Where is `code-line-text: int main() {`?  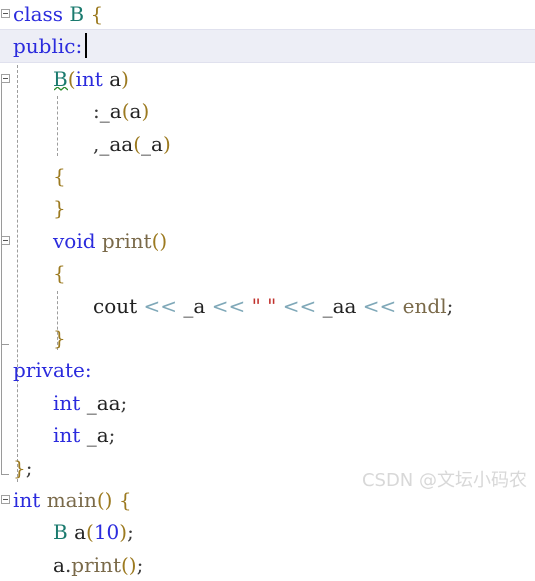 code-line-text: int main() { is located at coordinates (72, 500).